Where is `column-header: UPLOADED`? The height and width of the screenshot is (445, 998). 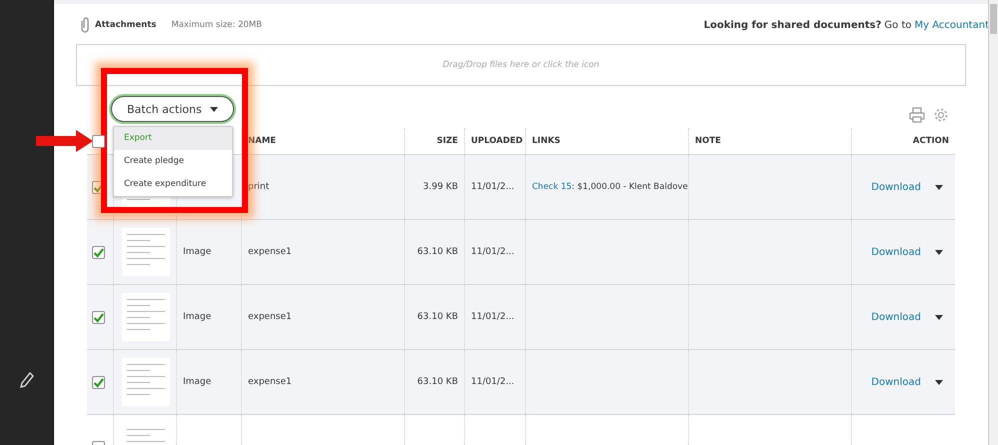
column-header: UPLOADED is located at coordinates (497, 141).